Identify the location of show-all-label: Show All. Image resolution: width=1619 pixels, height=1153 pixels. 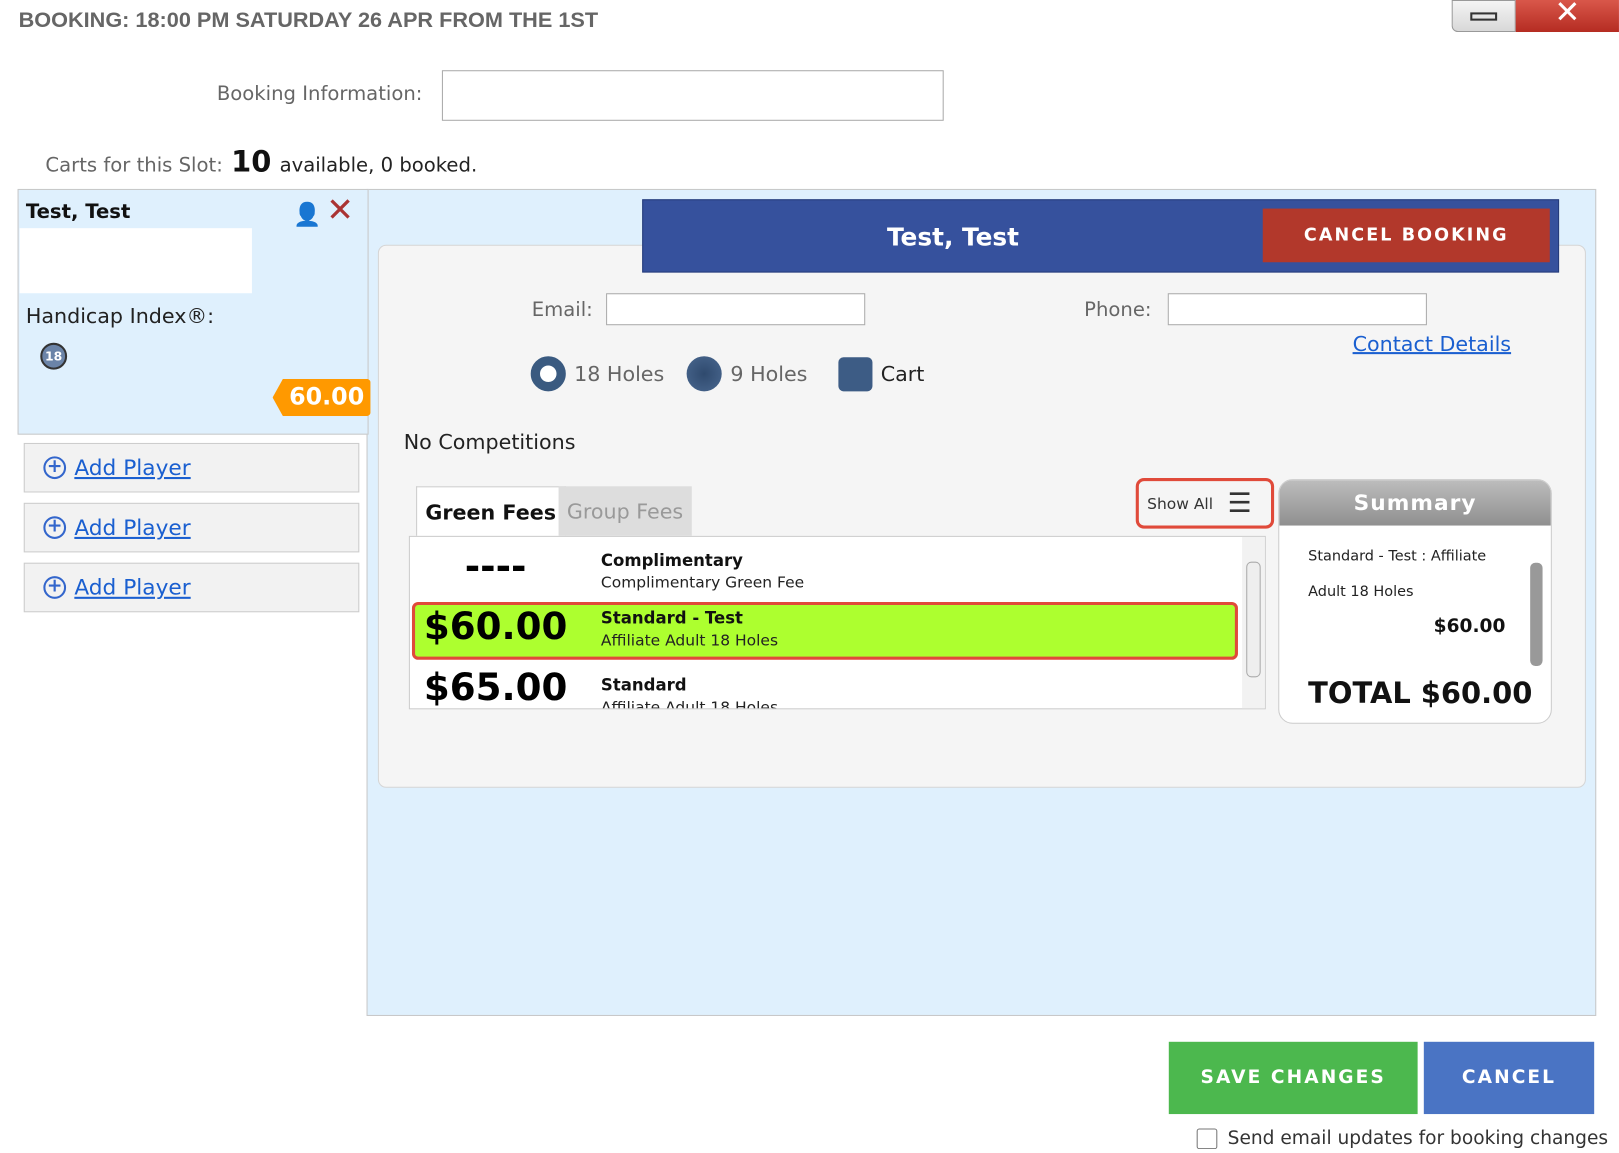
(1180, 503).